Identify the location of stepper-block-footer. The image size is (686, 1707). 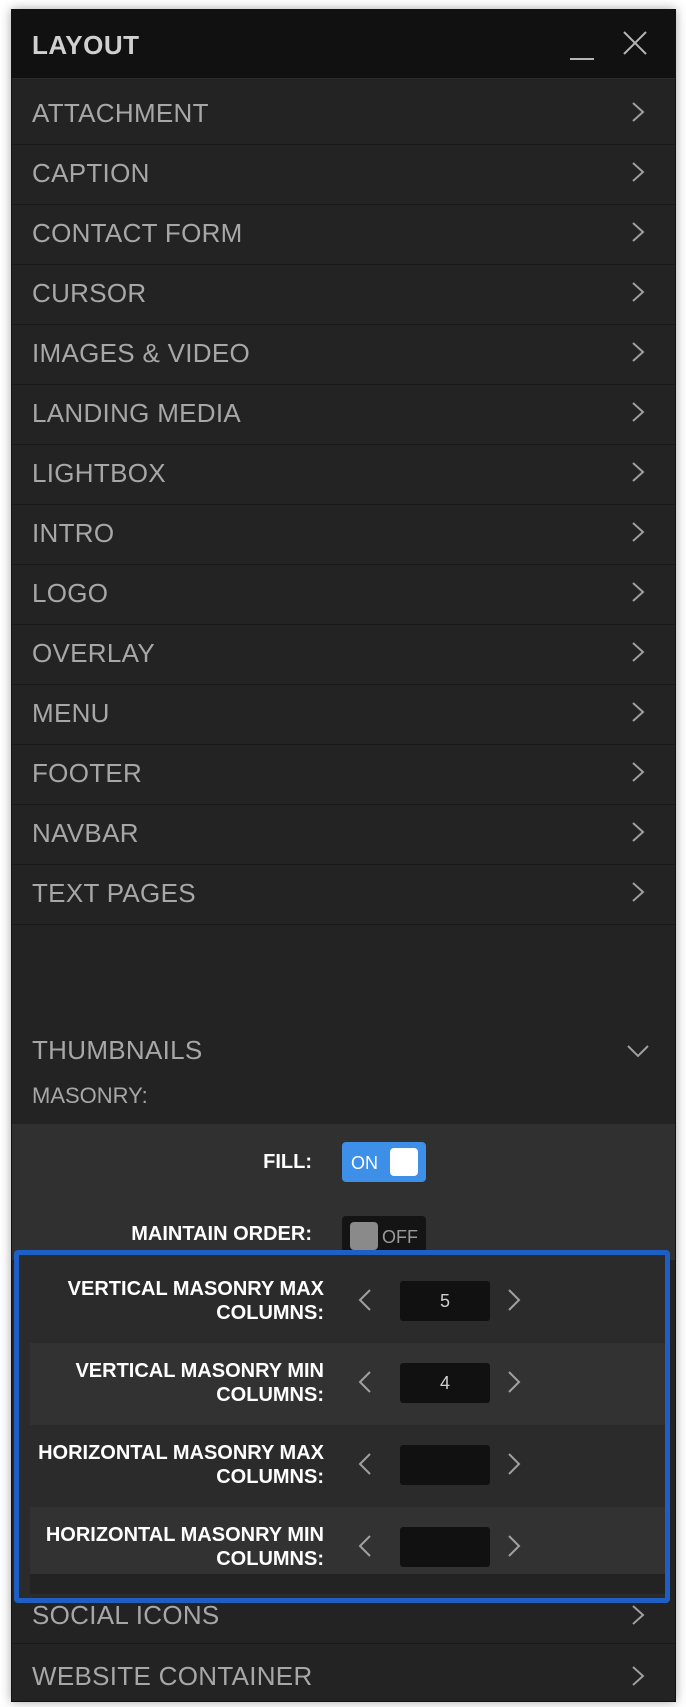
(347, 1584).